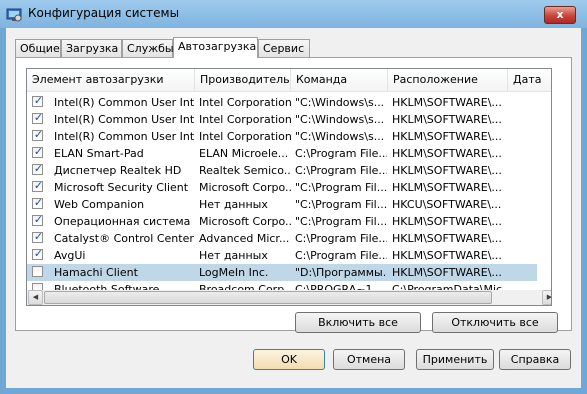 This screenshot has width=587, height=394. I want to click on row-item: Web Companion, so click(99, 204).